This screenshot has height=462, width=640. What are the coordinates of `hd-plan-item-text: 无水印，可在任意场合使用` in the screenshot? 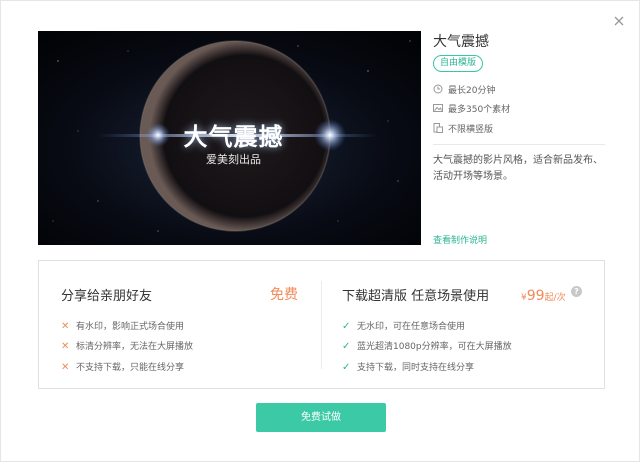 It's located at (411, 327).